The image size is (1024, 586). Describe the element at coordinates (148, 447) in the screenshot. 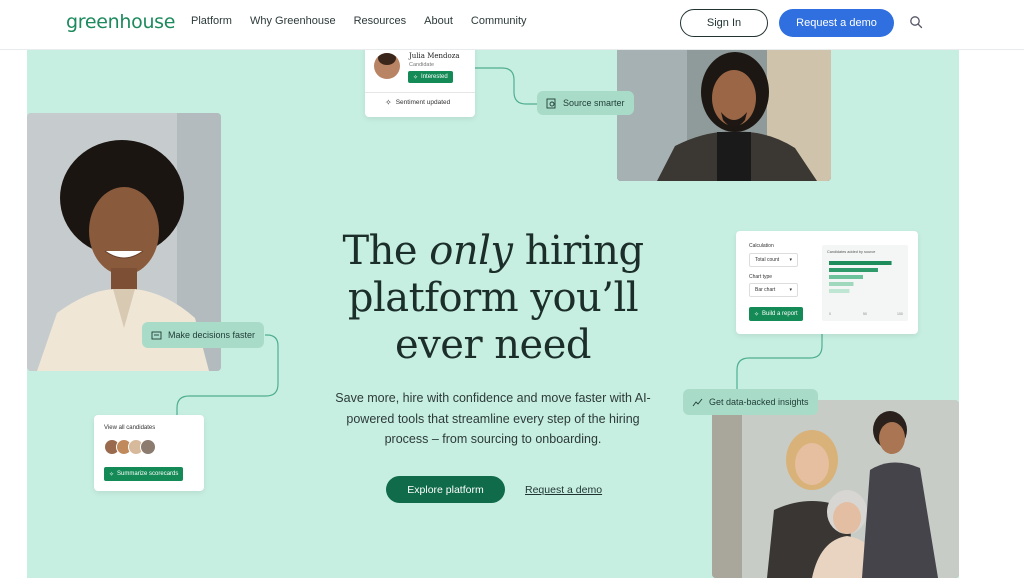

I see `avatar` at that location.